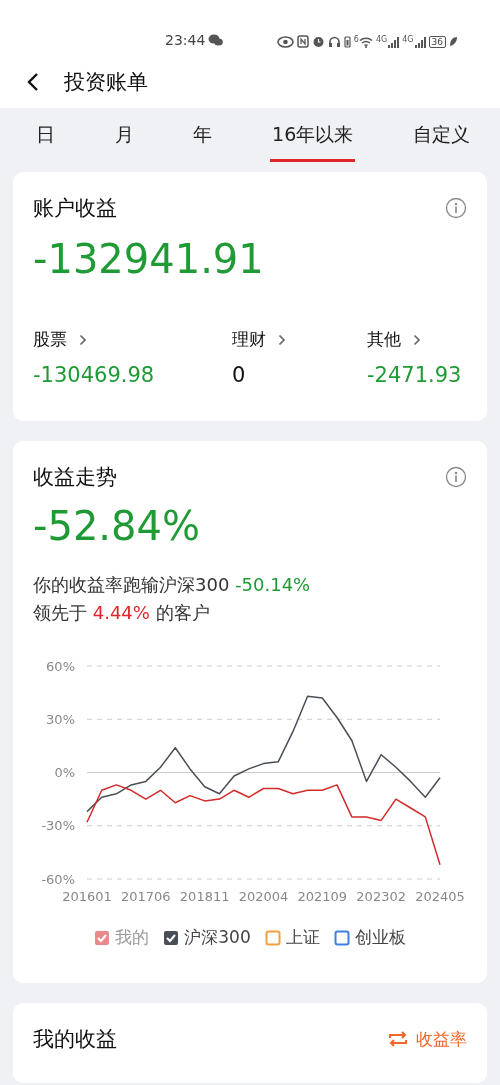  Describe the element at coordinates (124, 138) in the screenshot. I see `tab: 月` at that location.